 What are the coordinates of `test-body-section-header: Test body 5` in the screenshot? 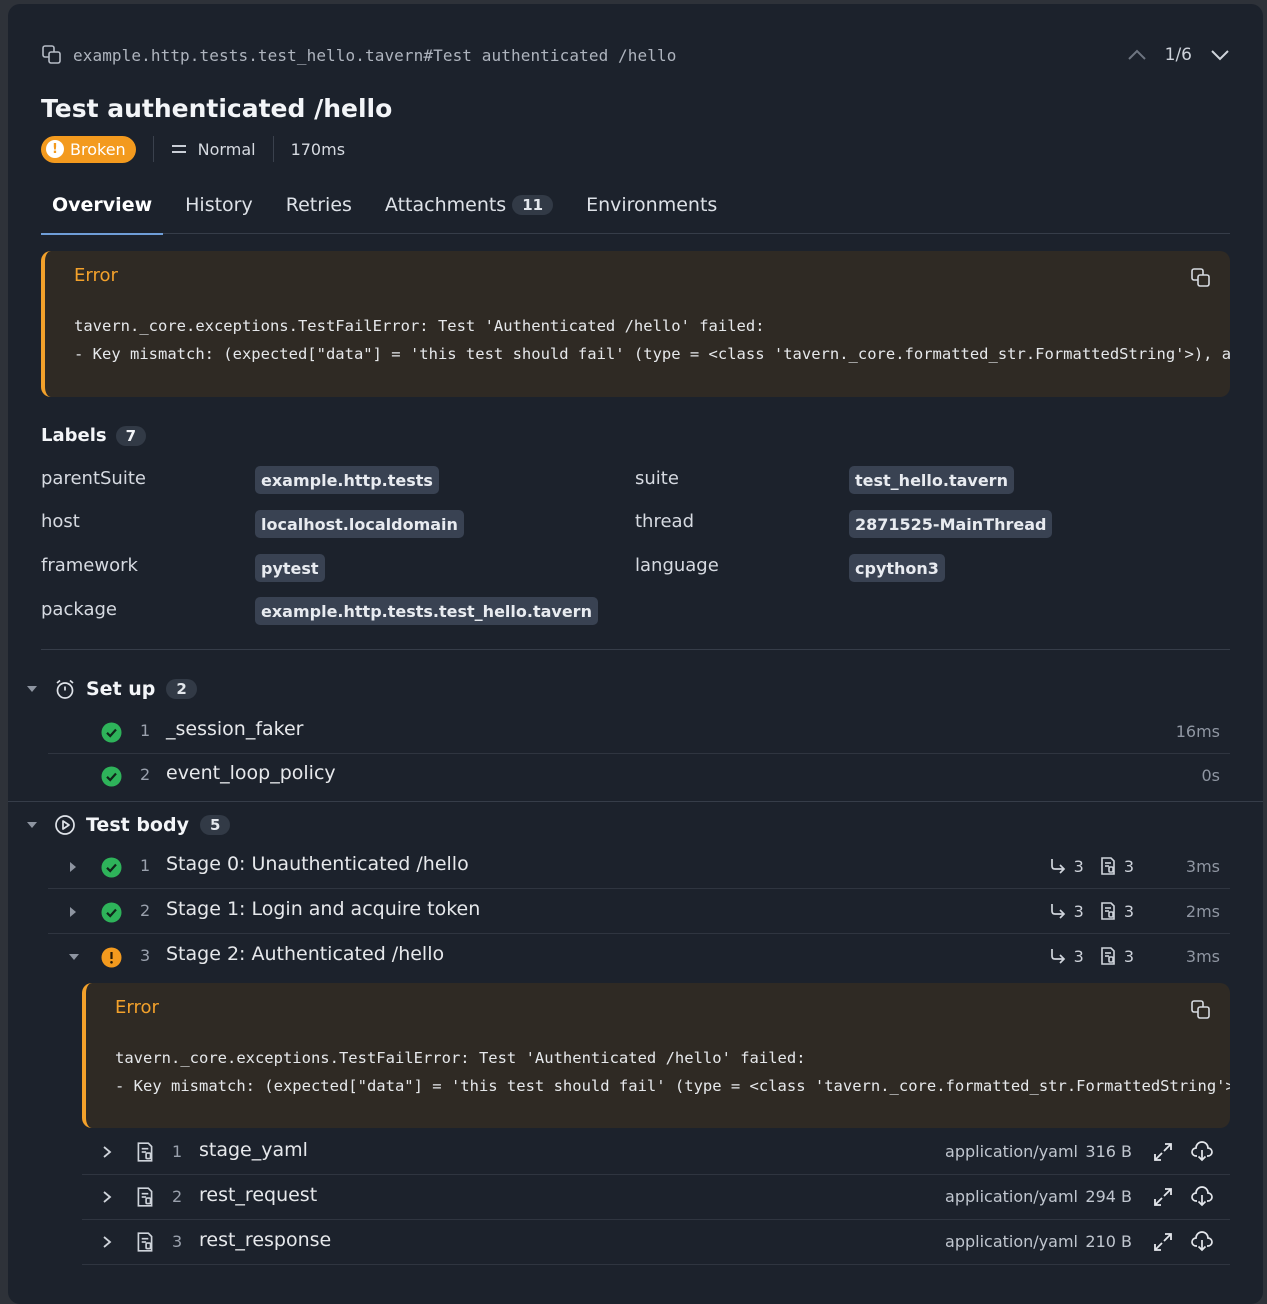 It's located at (128, 825).